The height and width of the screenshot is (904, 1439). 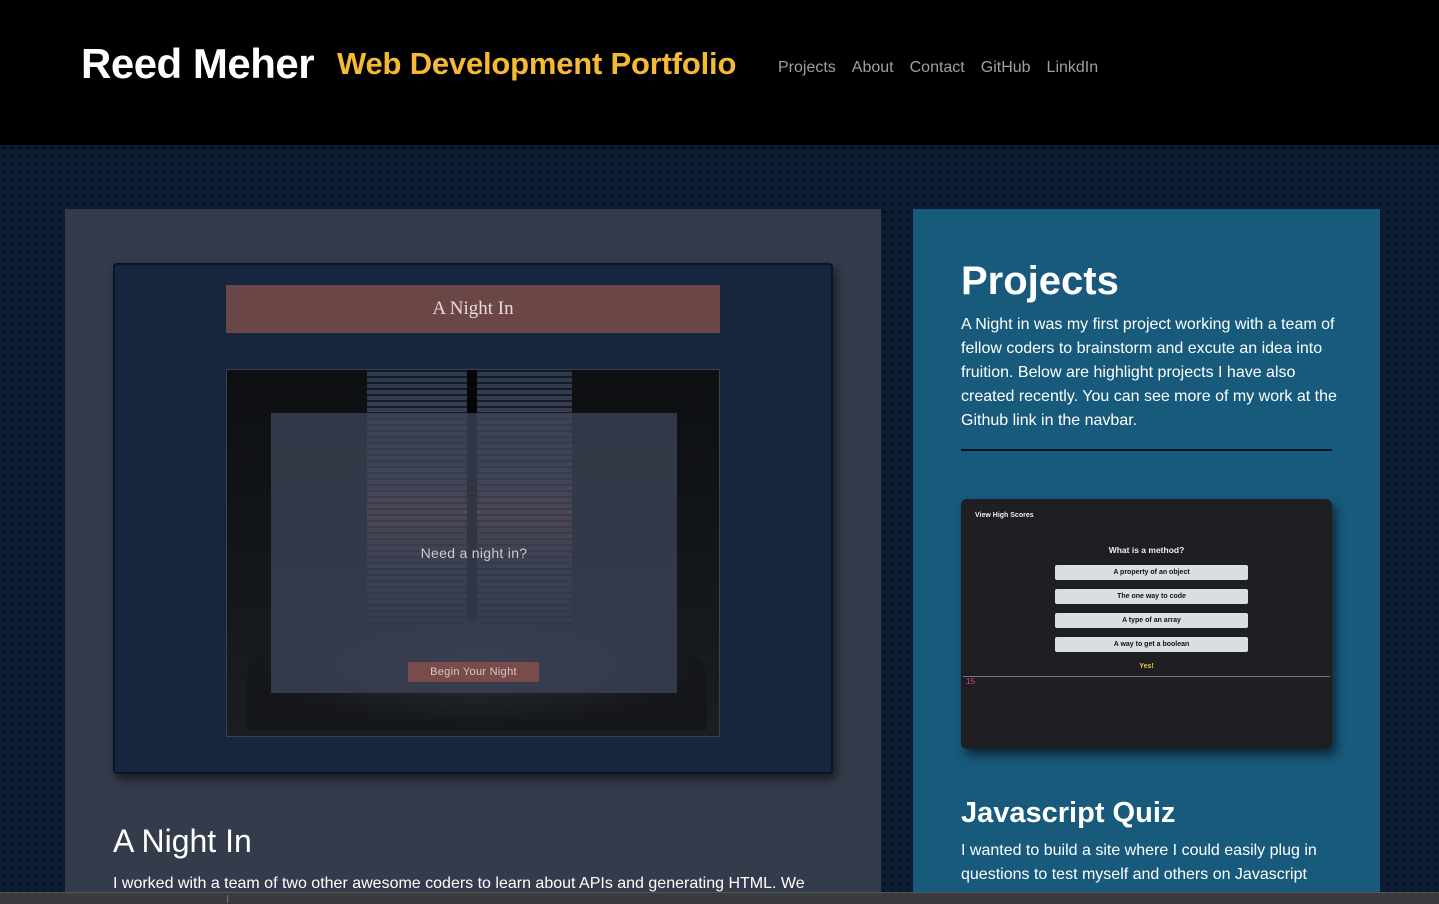 What do you see at coordinates (1068, 813) in the screenshot?
I see `quiz-project-title: Javascript Quiz` at bounding box center [1068, 813].